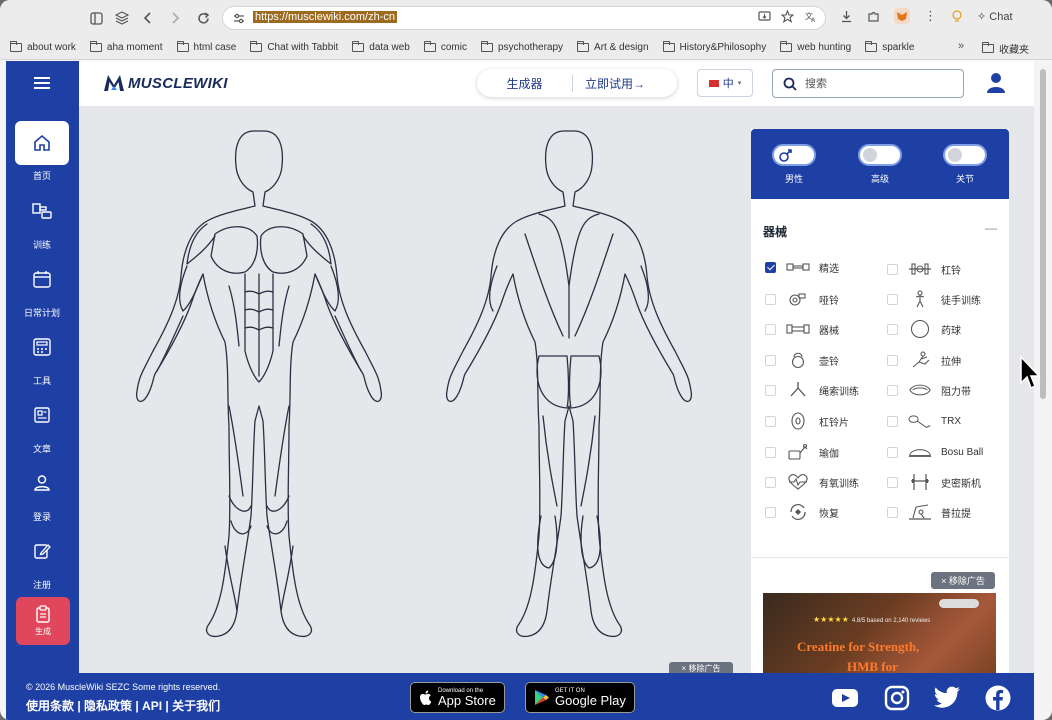 This screenshot has height=720, width=1052. Describe the element at coordinates (963, 580) in the screenshot. I see `remove-ad-button: × 移除广告` at that location.